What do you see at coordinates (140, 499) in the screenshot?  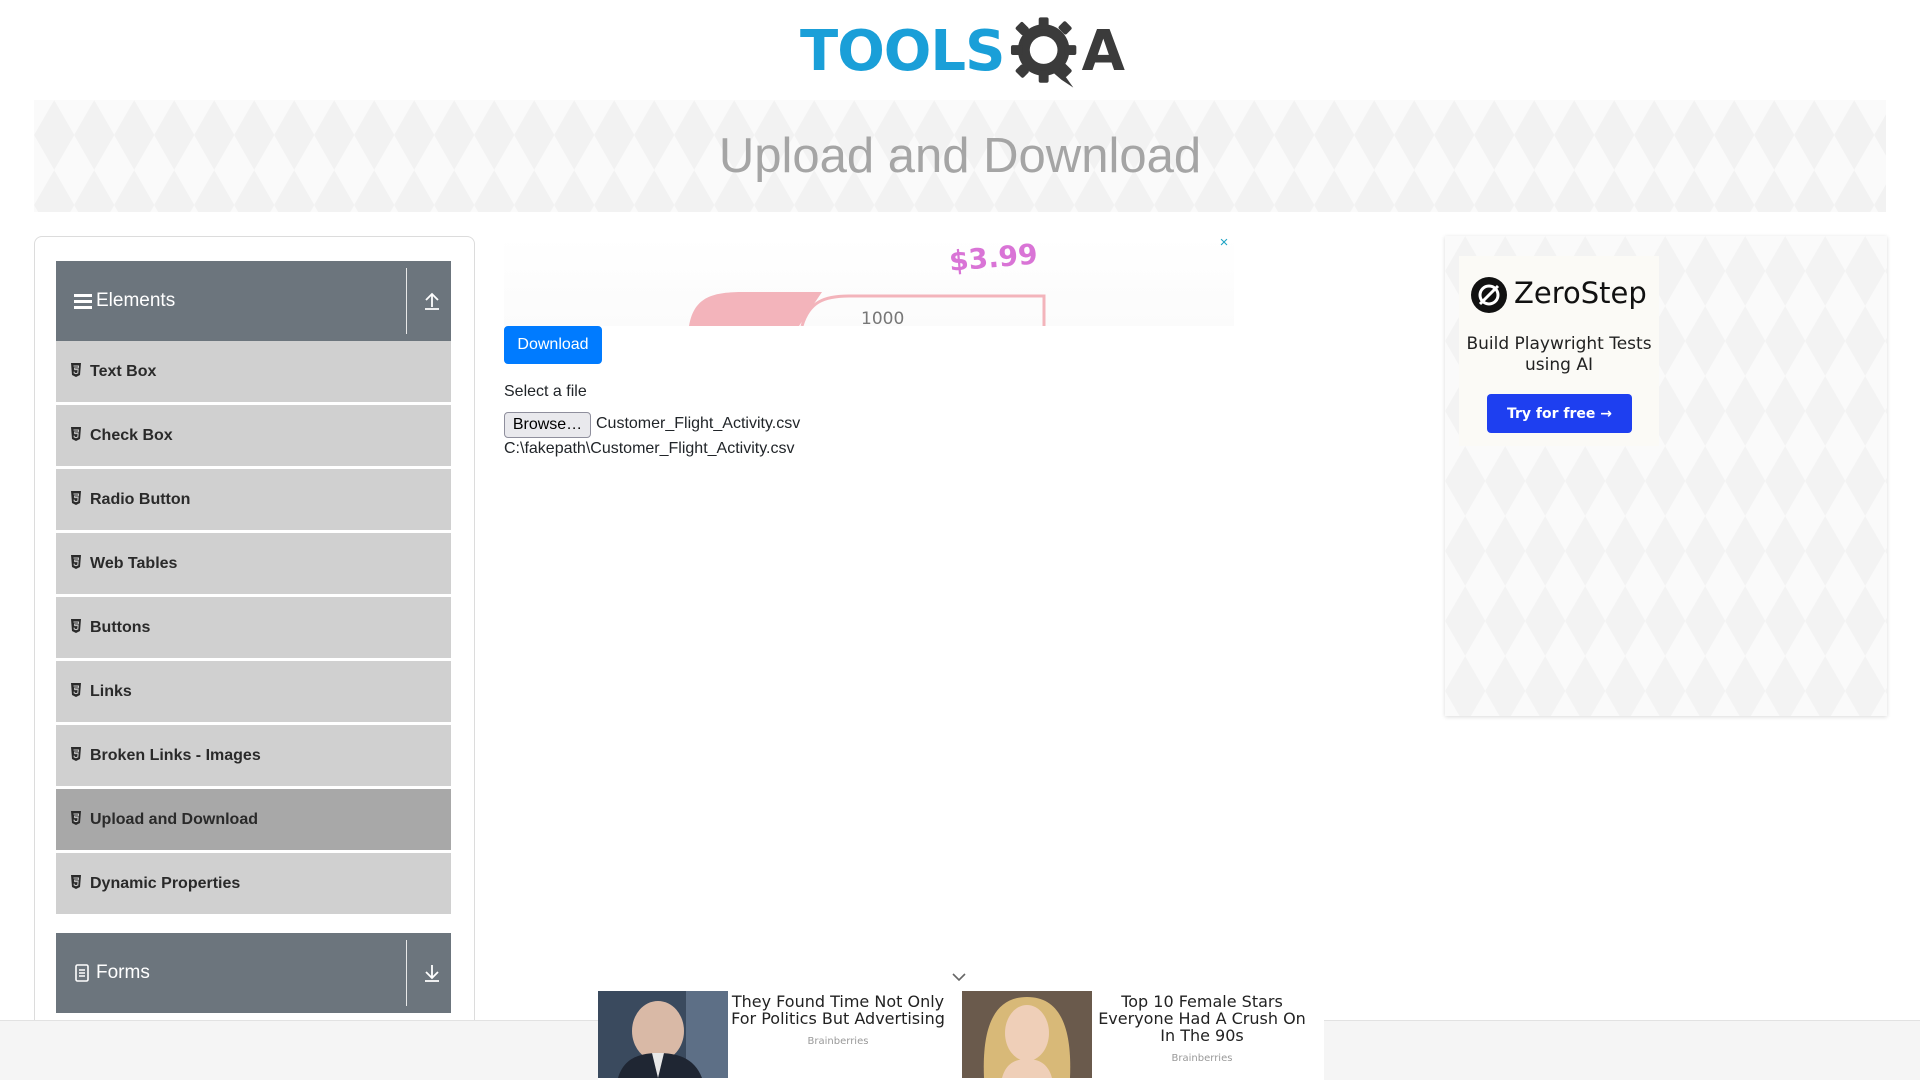 I see `sidebar-item-label: Radio Button` at bounding box center [140, 499].